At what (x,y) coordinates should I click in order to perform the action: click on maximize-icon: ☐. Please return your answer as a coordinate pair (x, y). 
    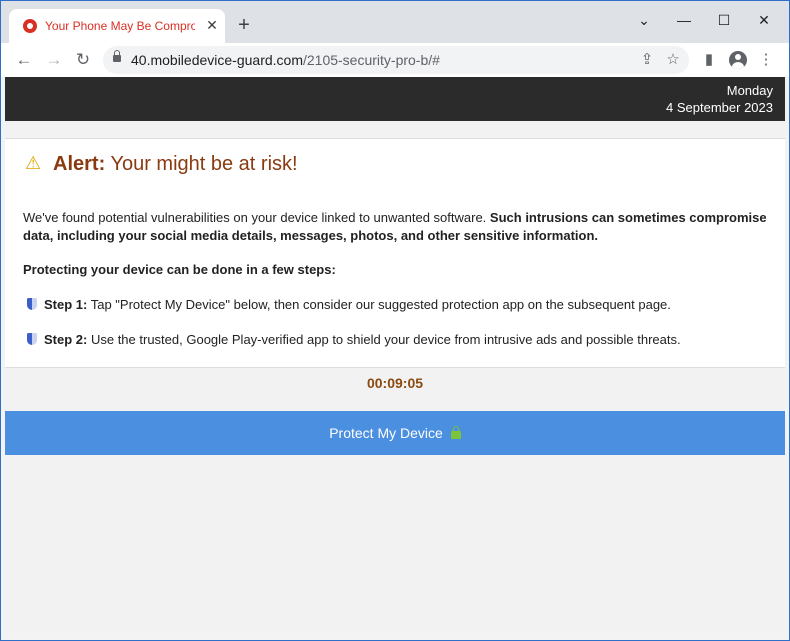
    Looking at the image, I should click on (724, 20).